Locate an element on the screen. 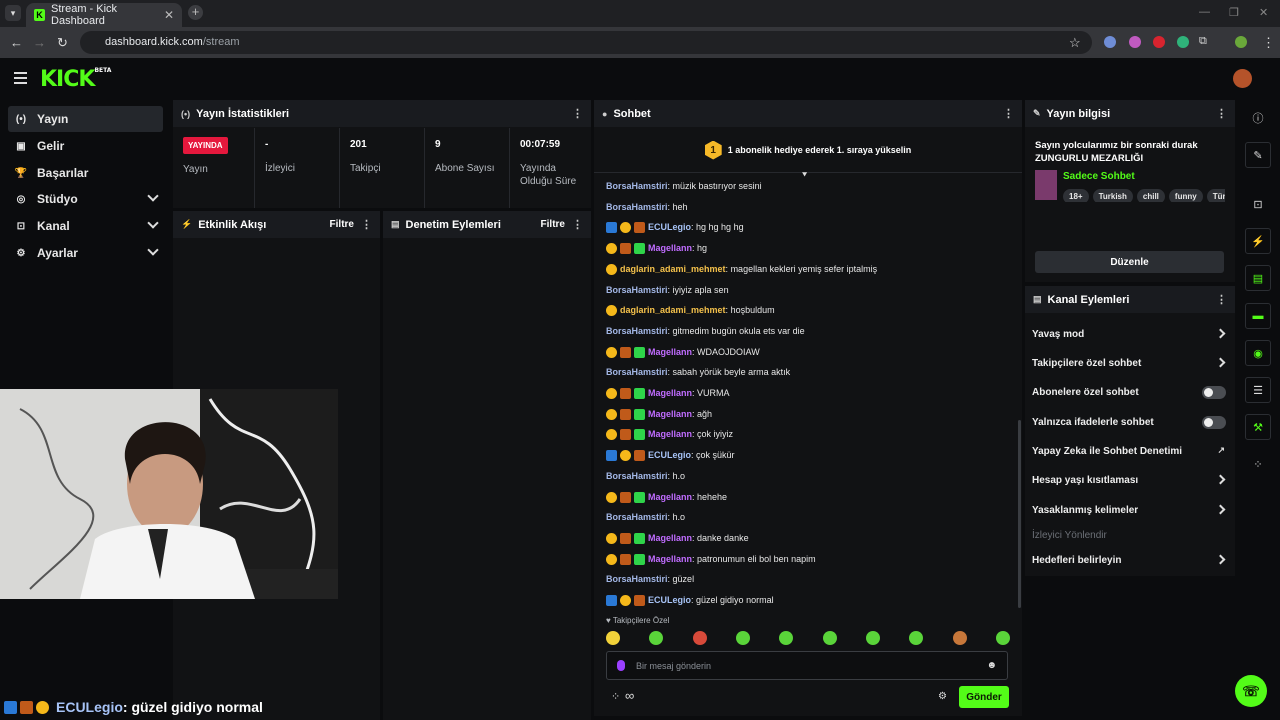 The image size is (1280, 720). chat-settings-icon: ⚙ is located at coordinates (942, 696).